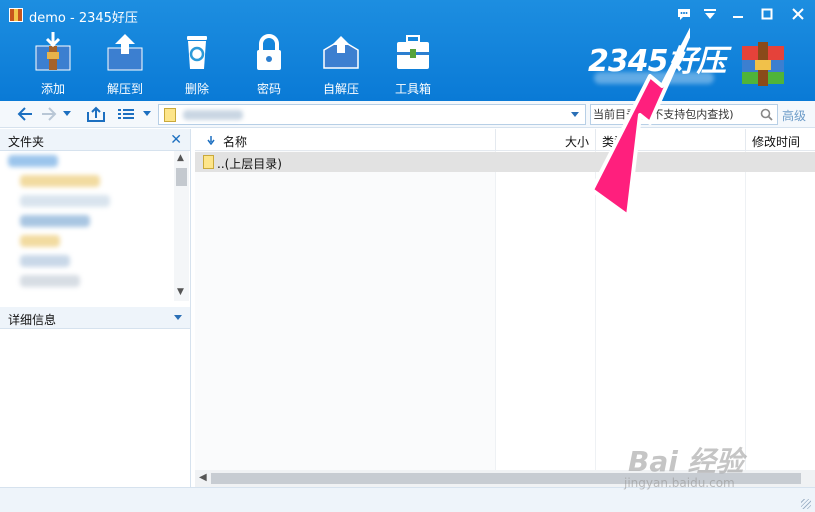 The height and width of the screenshot is (512, 815). What do you see at coordinates (345, 140) in the screenshot?
I see `column-name: 名称` at bounding box center [345, 140].